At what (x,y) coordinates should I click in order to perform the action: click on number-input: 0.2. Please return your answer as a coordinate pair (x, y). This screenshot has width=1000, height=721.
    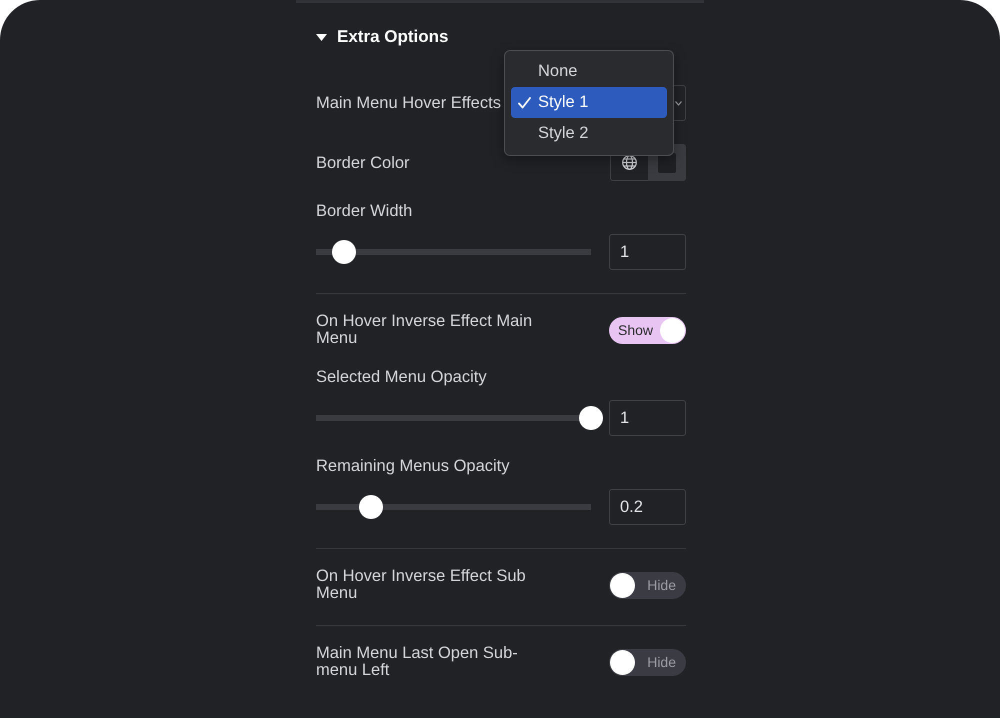
    Looking at the image, I should click on (647, 507).